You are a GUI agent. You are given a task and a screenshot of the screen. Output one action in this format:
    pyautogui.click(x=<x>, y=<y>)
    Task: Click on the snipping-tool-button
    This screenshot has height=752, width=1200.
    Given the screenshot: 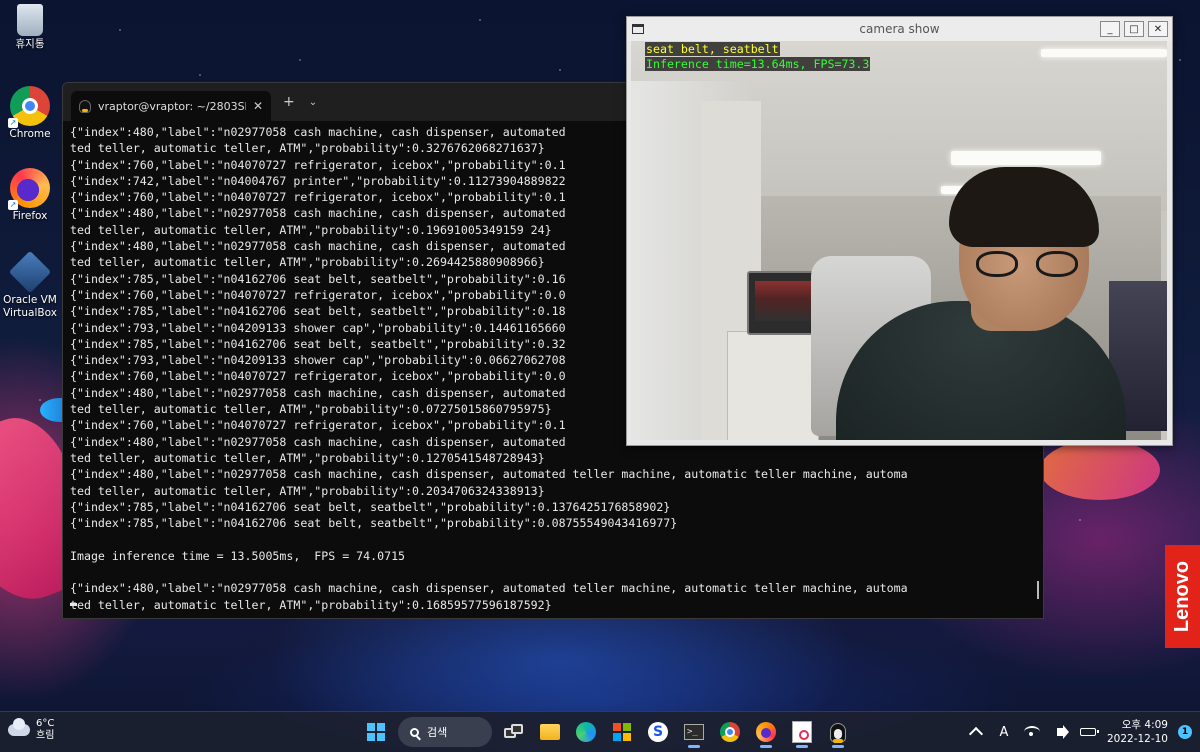 What is the action you would take?
    pyautogui.click(x=802, y=732)
    